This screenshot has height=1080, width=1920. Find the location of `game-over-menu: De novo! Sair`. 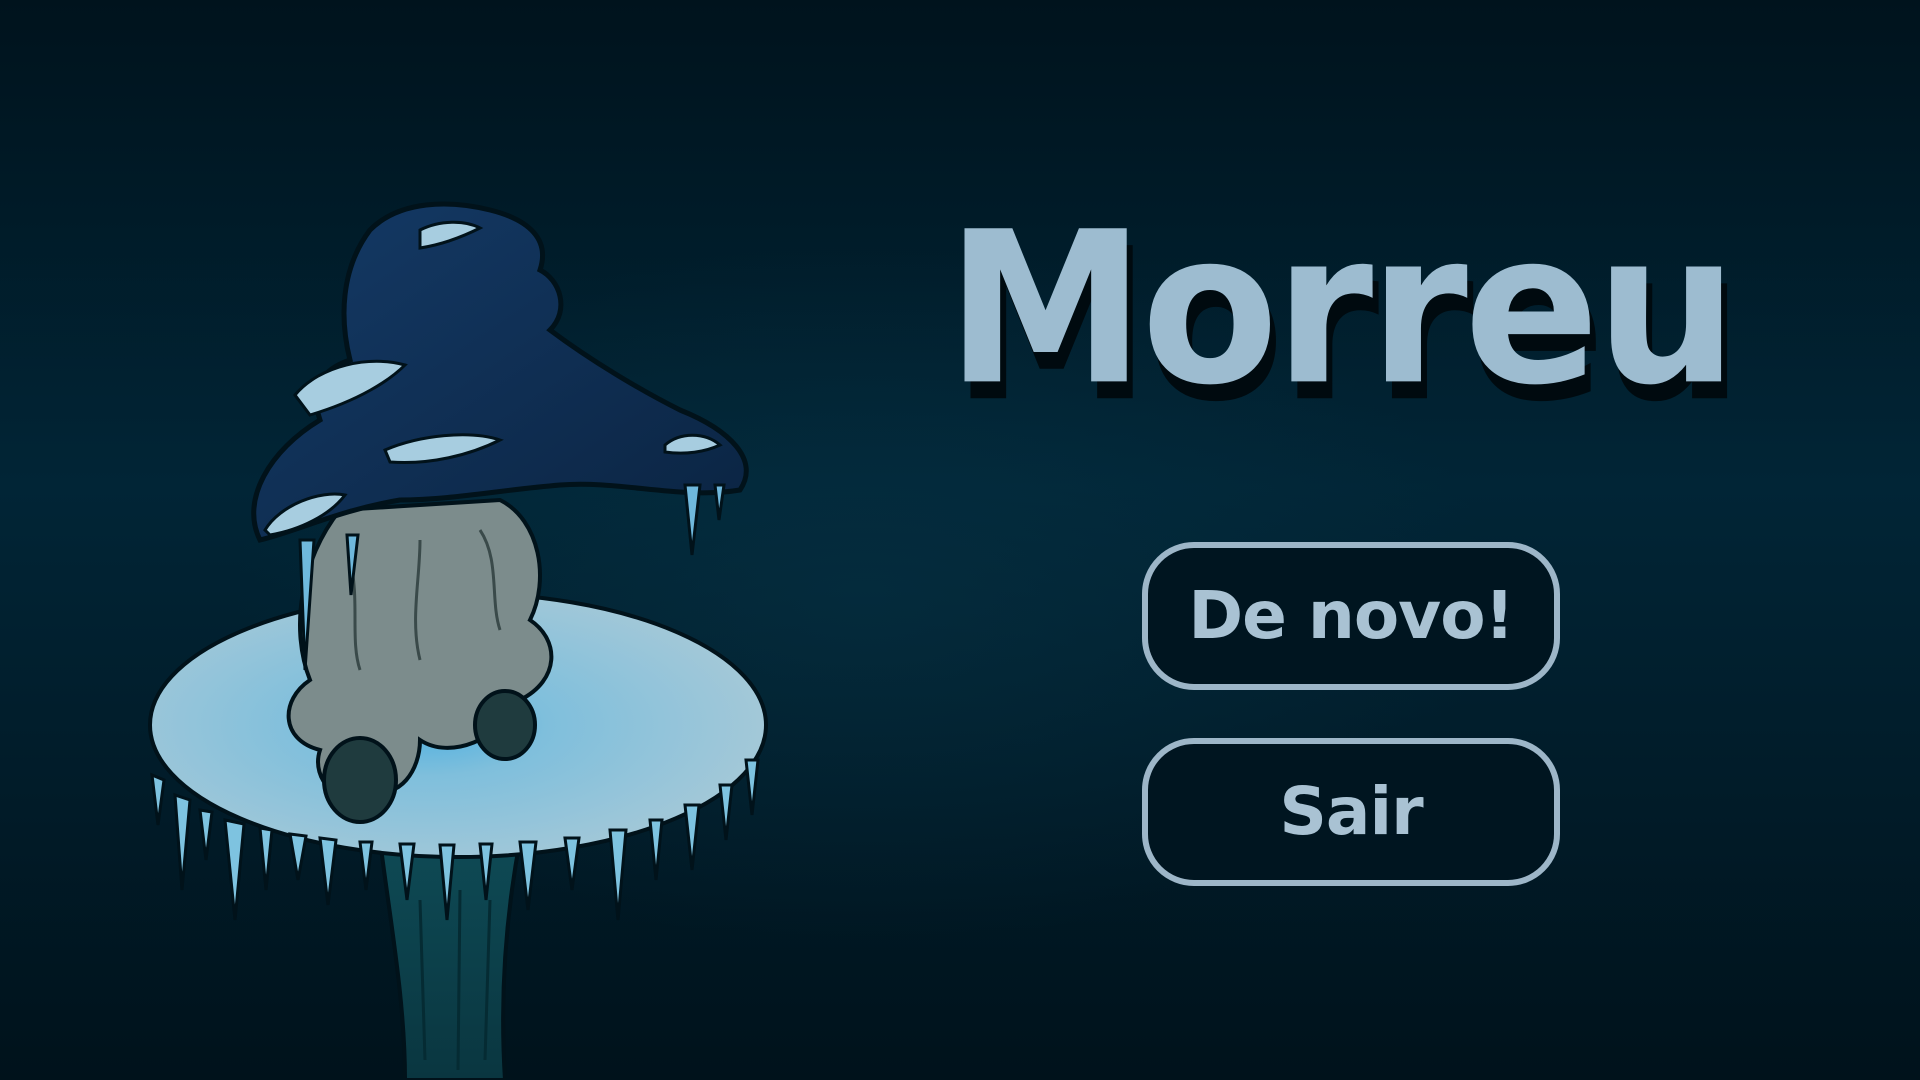

game-over-menu: De novo! Sair is located at coordinates (1351, 738).